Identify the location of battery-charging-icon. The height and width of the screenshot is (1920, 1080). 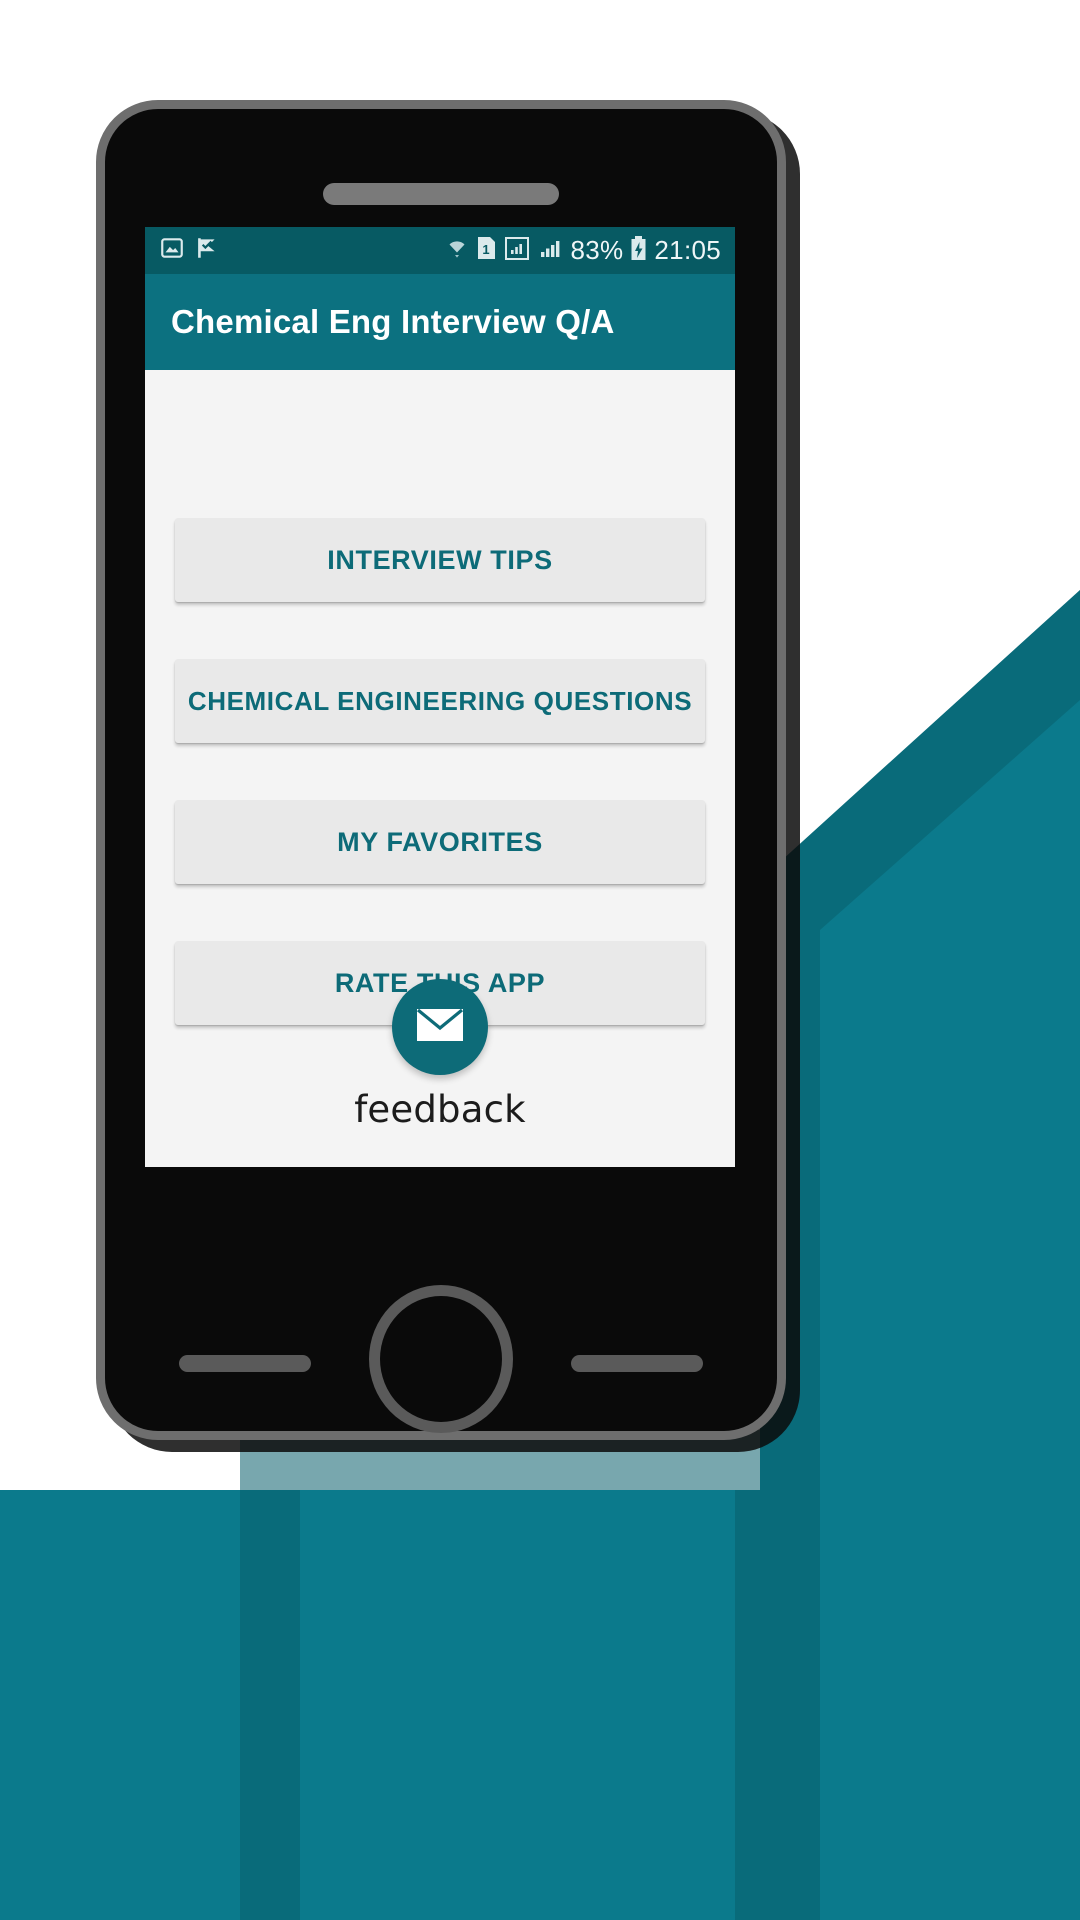
(638, 250).